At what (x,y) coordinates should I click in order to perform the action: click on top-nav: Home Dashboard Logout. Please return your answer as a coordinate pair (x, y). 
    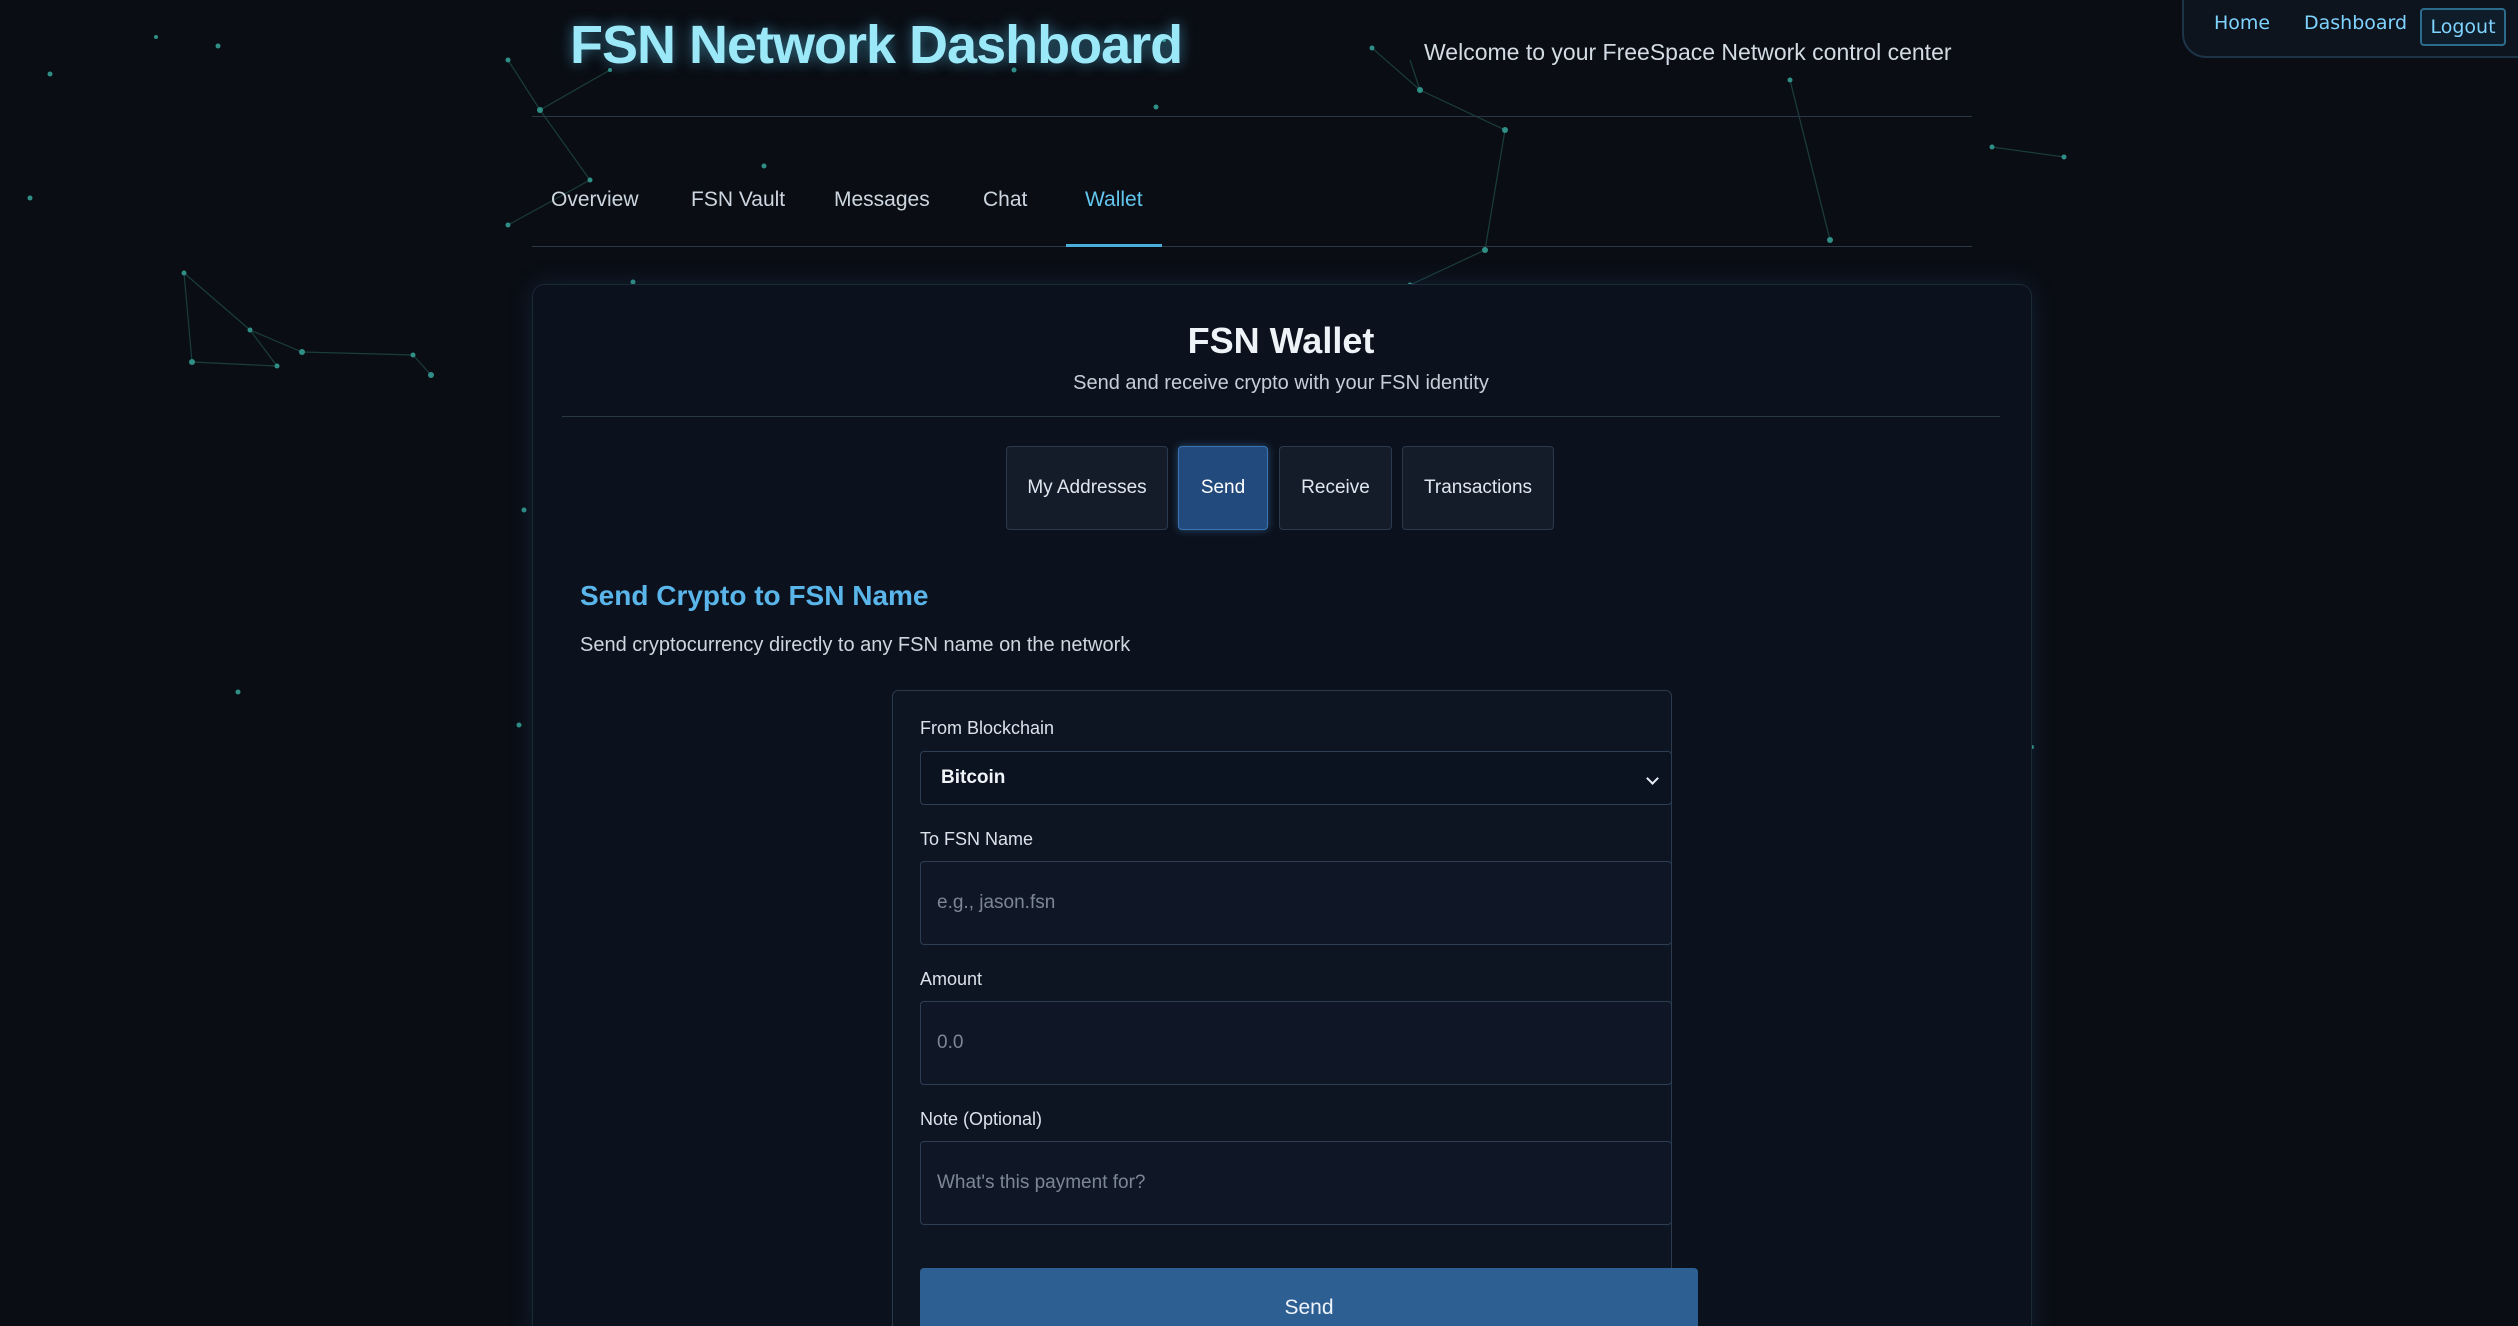
    Looking at the image, I should click on (2350, 29).